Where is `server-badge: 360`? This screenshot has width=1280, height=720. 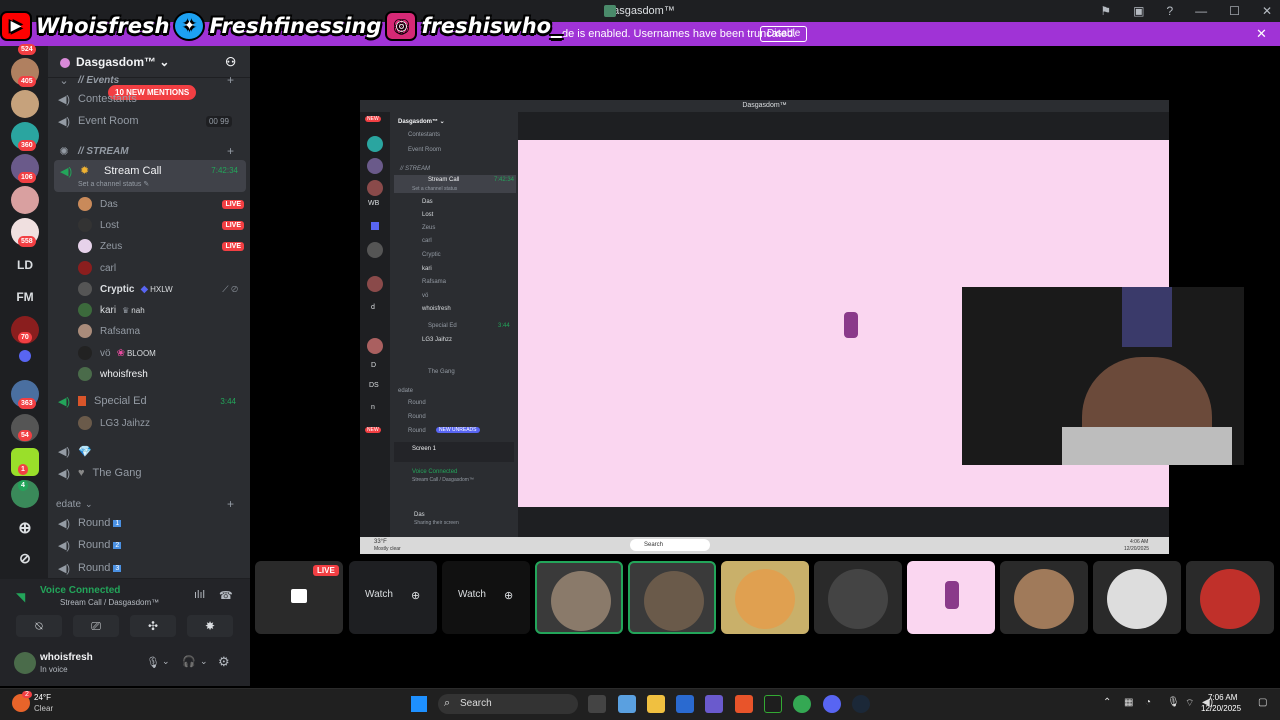
server-badge: 360 is located at coordinates (27, 145).